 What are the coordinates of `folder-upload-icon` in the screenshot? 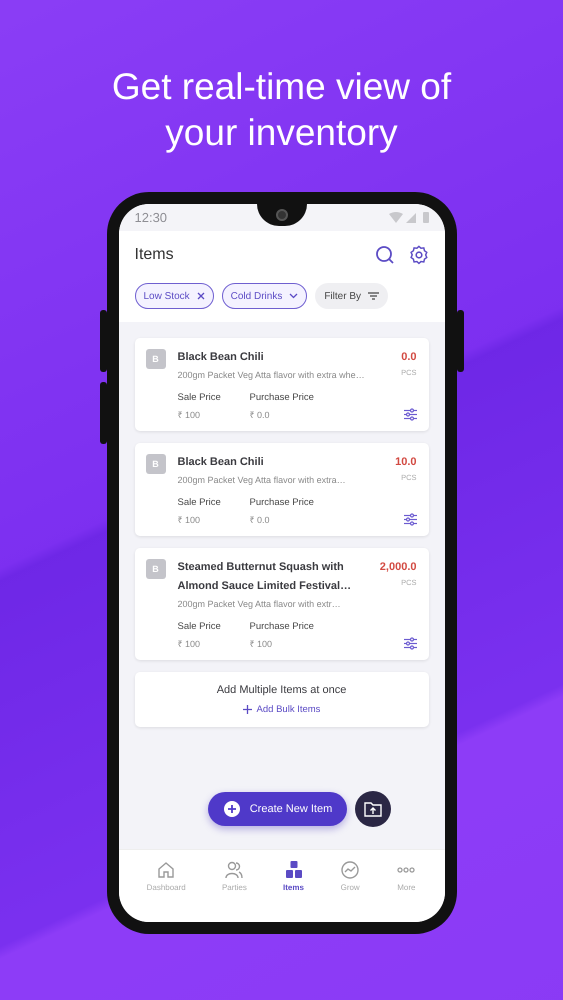 It's located at (373, 809).